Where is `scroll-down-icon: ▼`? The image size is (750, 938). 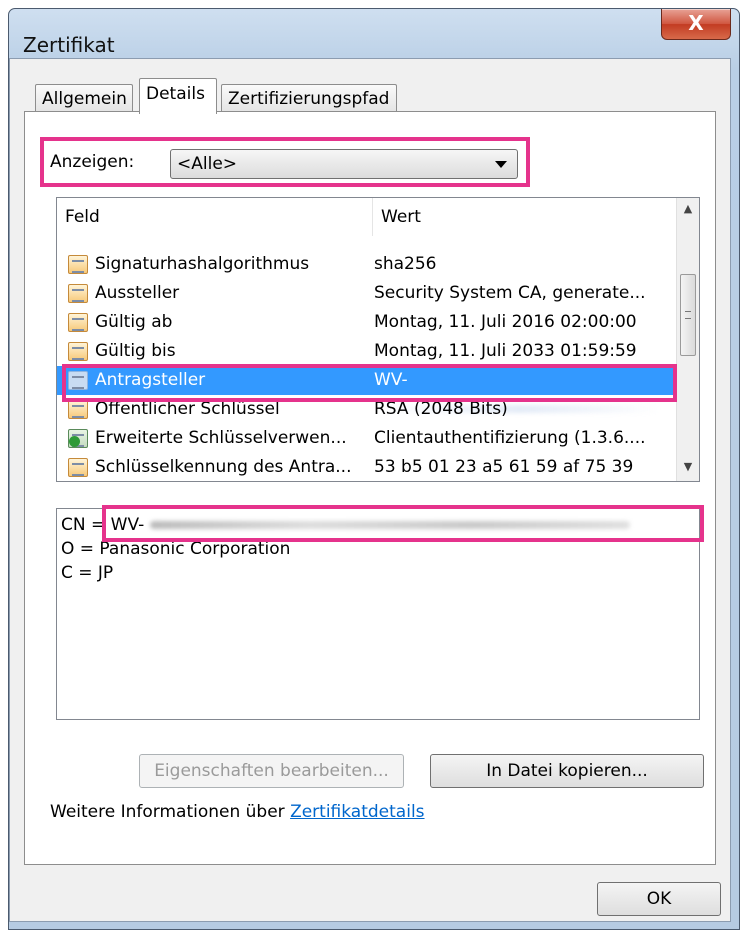
scroll-down-icon: ▼ is located at coordinates (688, 467).